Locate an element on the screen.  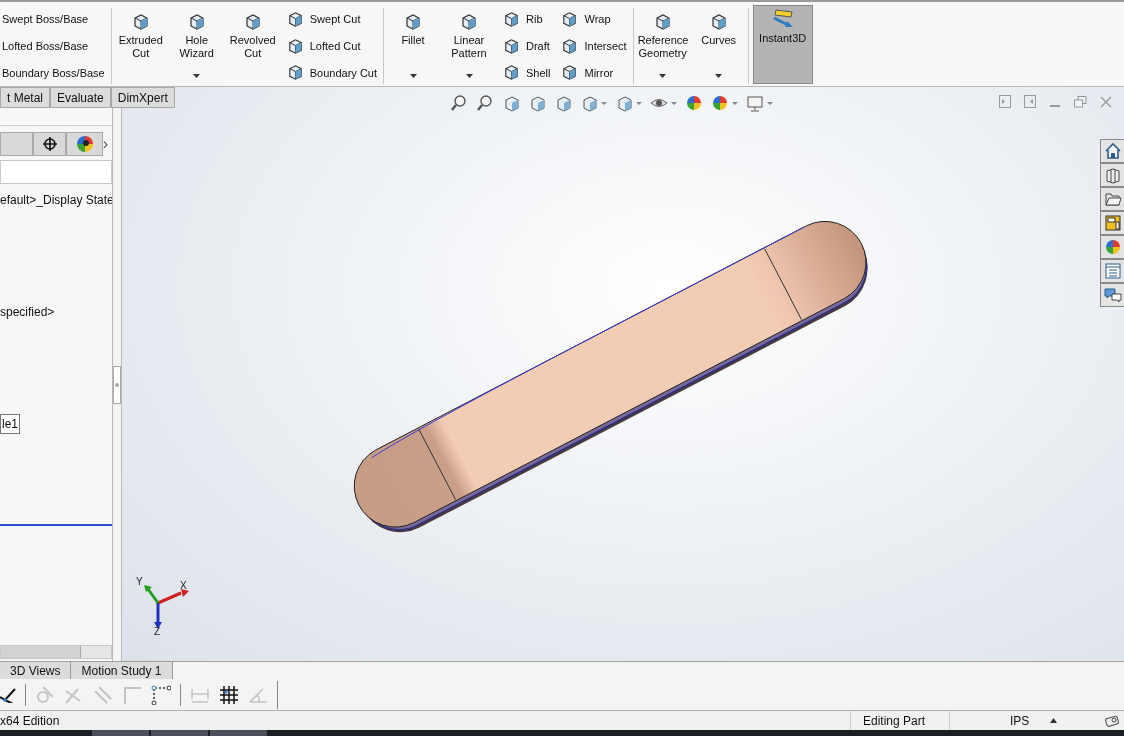
ribbon-button: Curves is located at coordinates (718, 46).